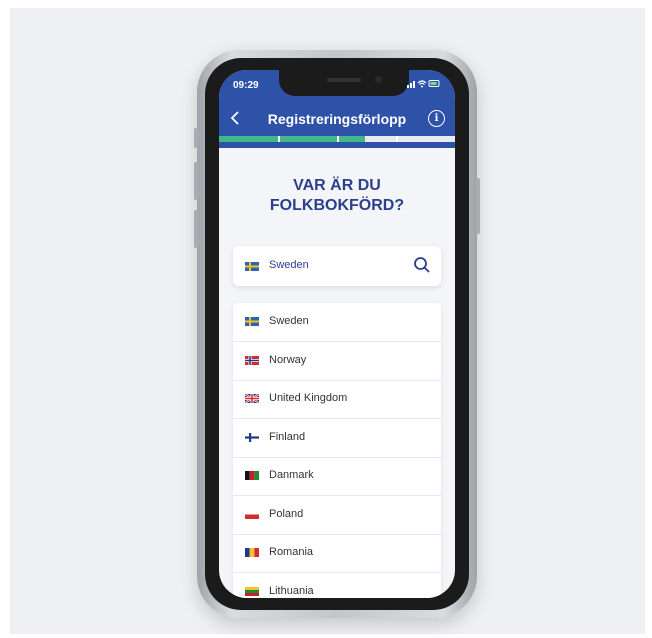 This screenshot has width=652, height=638. I want to click on country-label: Danmark, so click(291, 475).